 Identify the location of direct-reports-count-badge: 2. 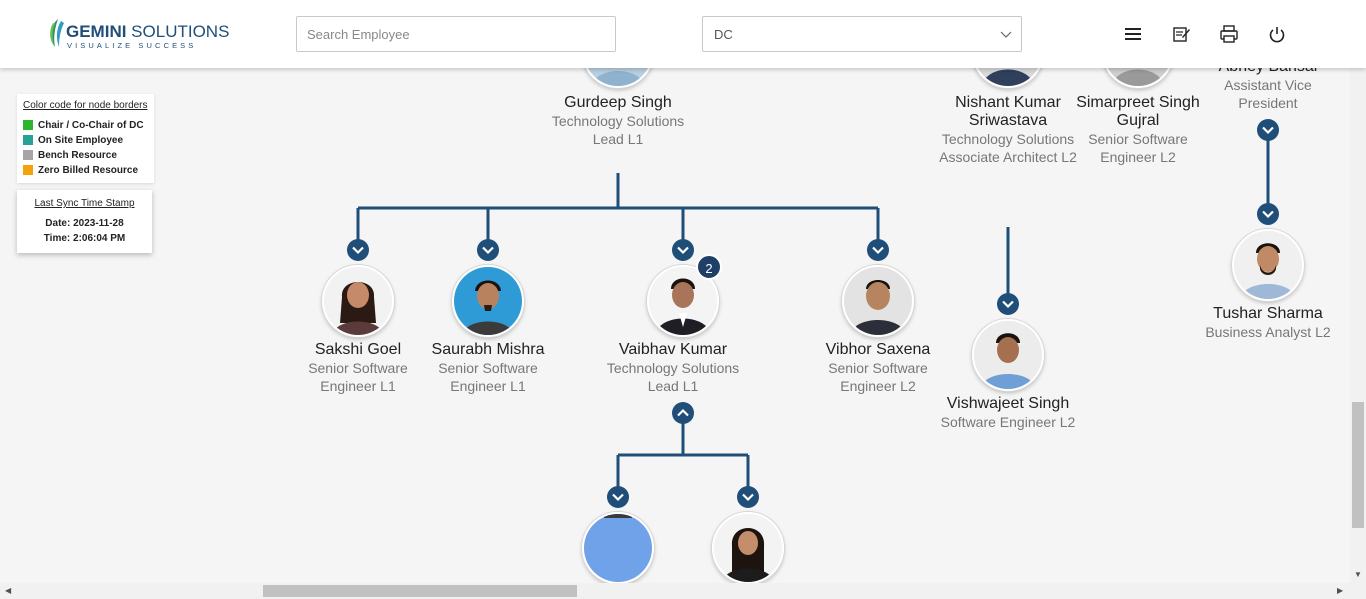
(709, 267).